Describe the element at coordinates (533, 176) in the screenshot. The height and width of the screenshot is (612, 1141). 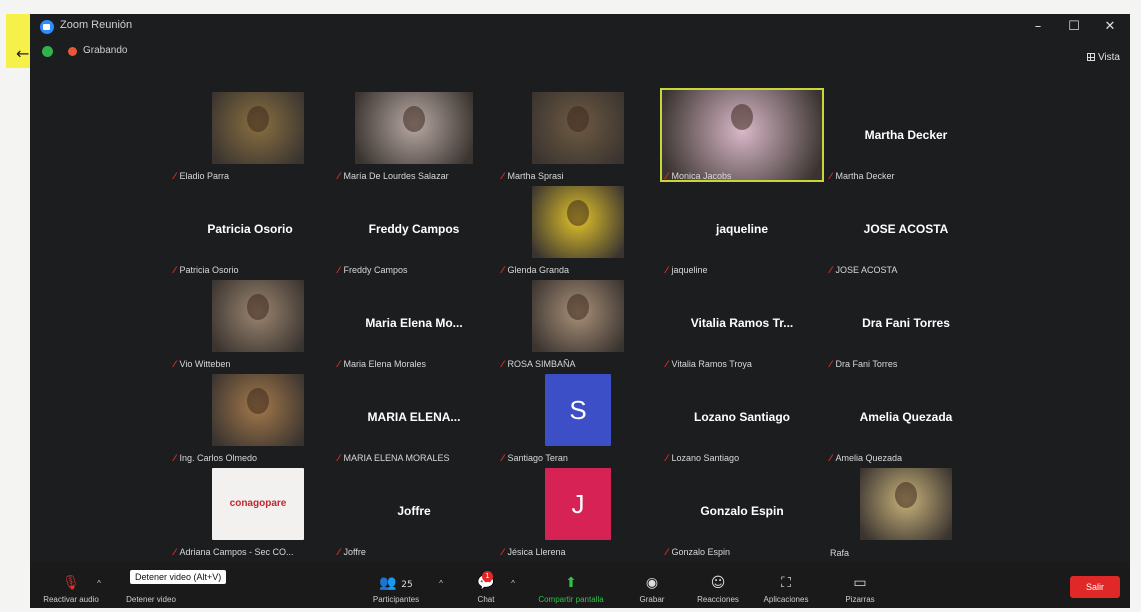
I see `participant-name-label: ⁄ Martha Sprasi` at that location.